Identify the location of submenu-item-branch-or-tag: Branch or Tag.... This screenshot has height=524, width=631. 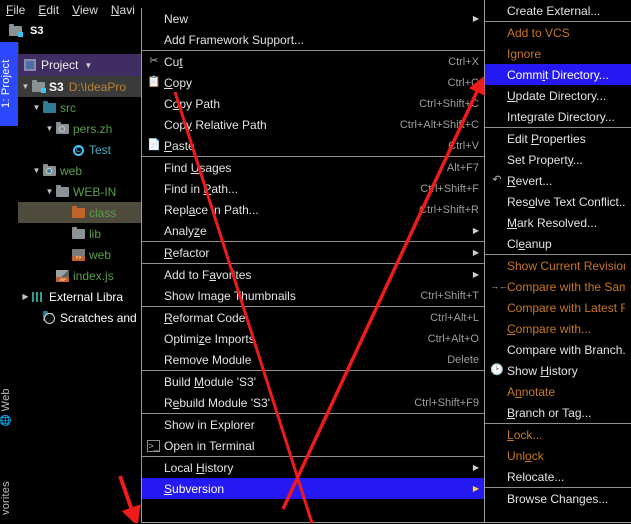
(558, 412).